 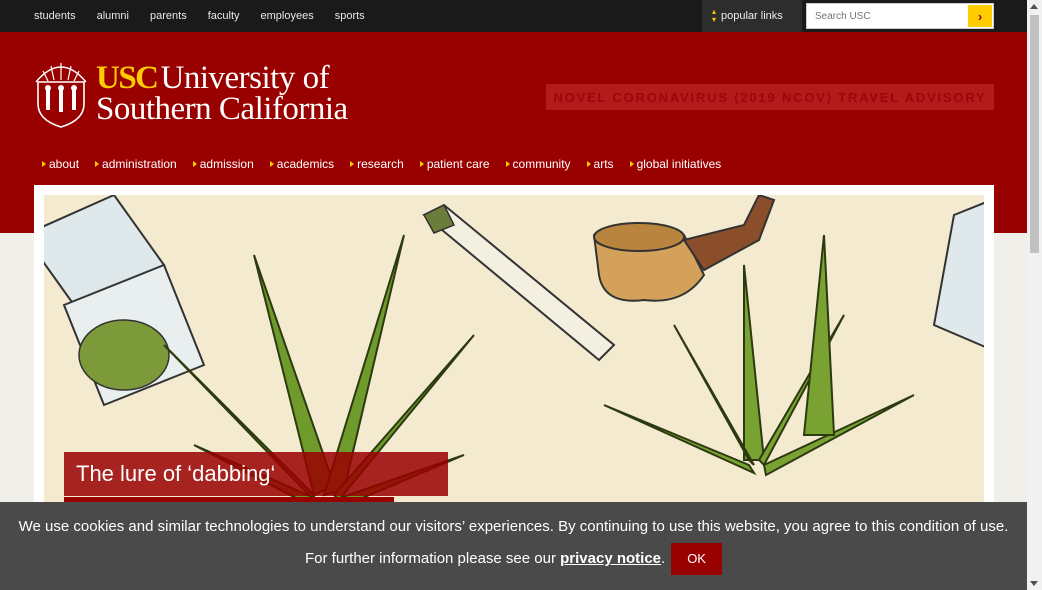 What do you see at coordinates (1034, 134) in the screenshot?
I see `scroll-thumb` at bounding box center [1034, 134].